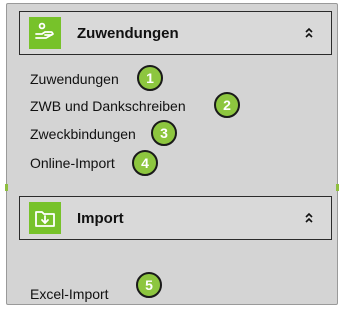 The image size is (343, 310). What do you see at coordinates (227, 105) in the screenshot?
I see `step-badge: 2` at bounding box center [227, 105].